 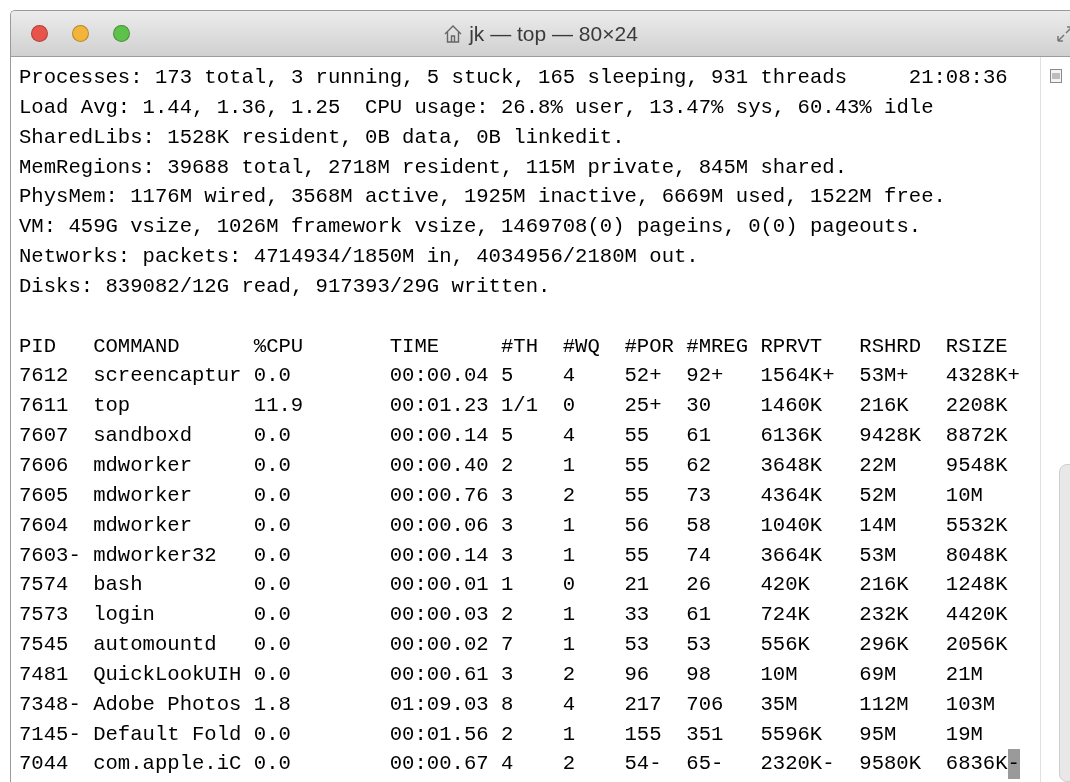 What do you see at coordinates (878, 734) in the screenshot?
I see `table-cell-text: 95M` at bounding box center [878, 734].